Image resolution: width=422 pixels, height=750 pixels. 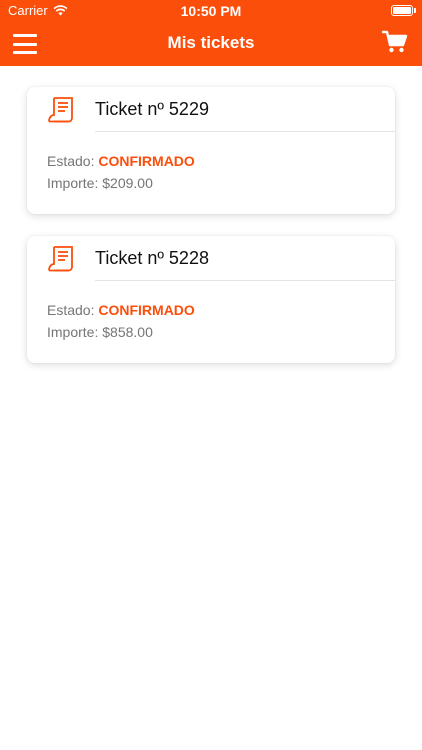 What do you see at coordinates (152, 258) in the screenshot?
I see `ticket-title: Ticket nº 5228` at bounding box center [152, 258].